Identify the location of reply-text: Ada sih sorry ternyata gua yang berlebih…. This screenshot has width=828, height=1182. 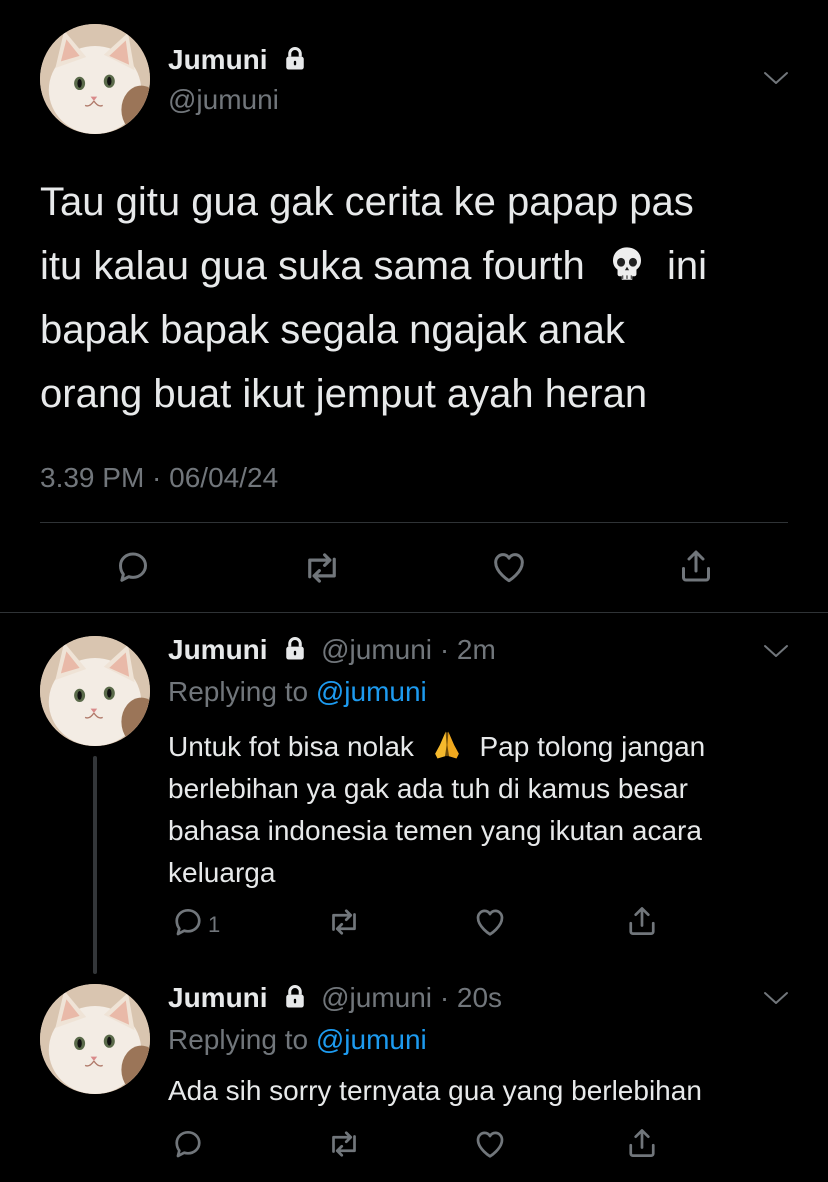
(488, 1091).